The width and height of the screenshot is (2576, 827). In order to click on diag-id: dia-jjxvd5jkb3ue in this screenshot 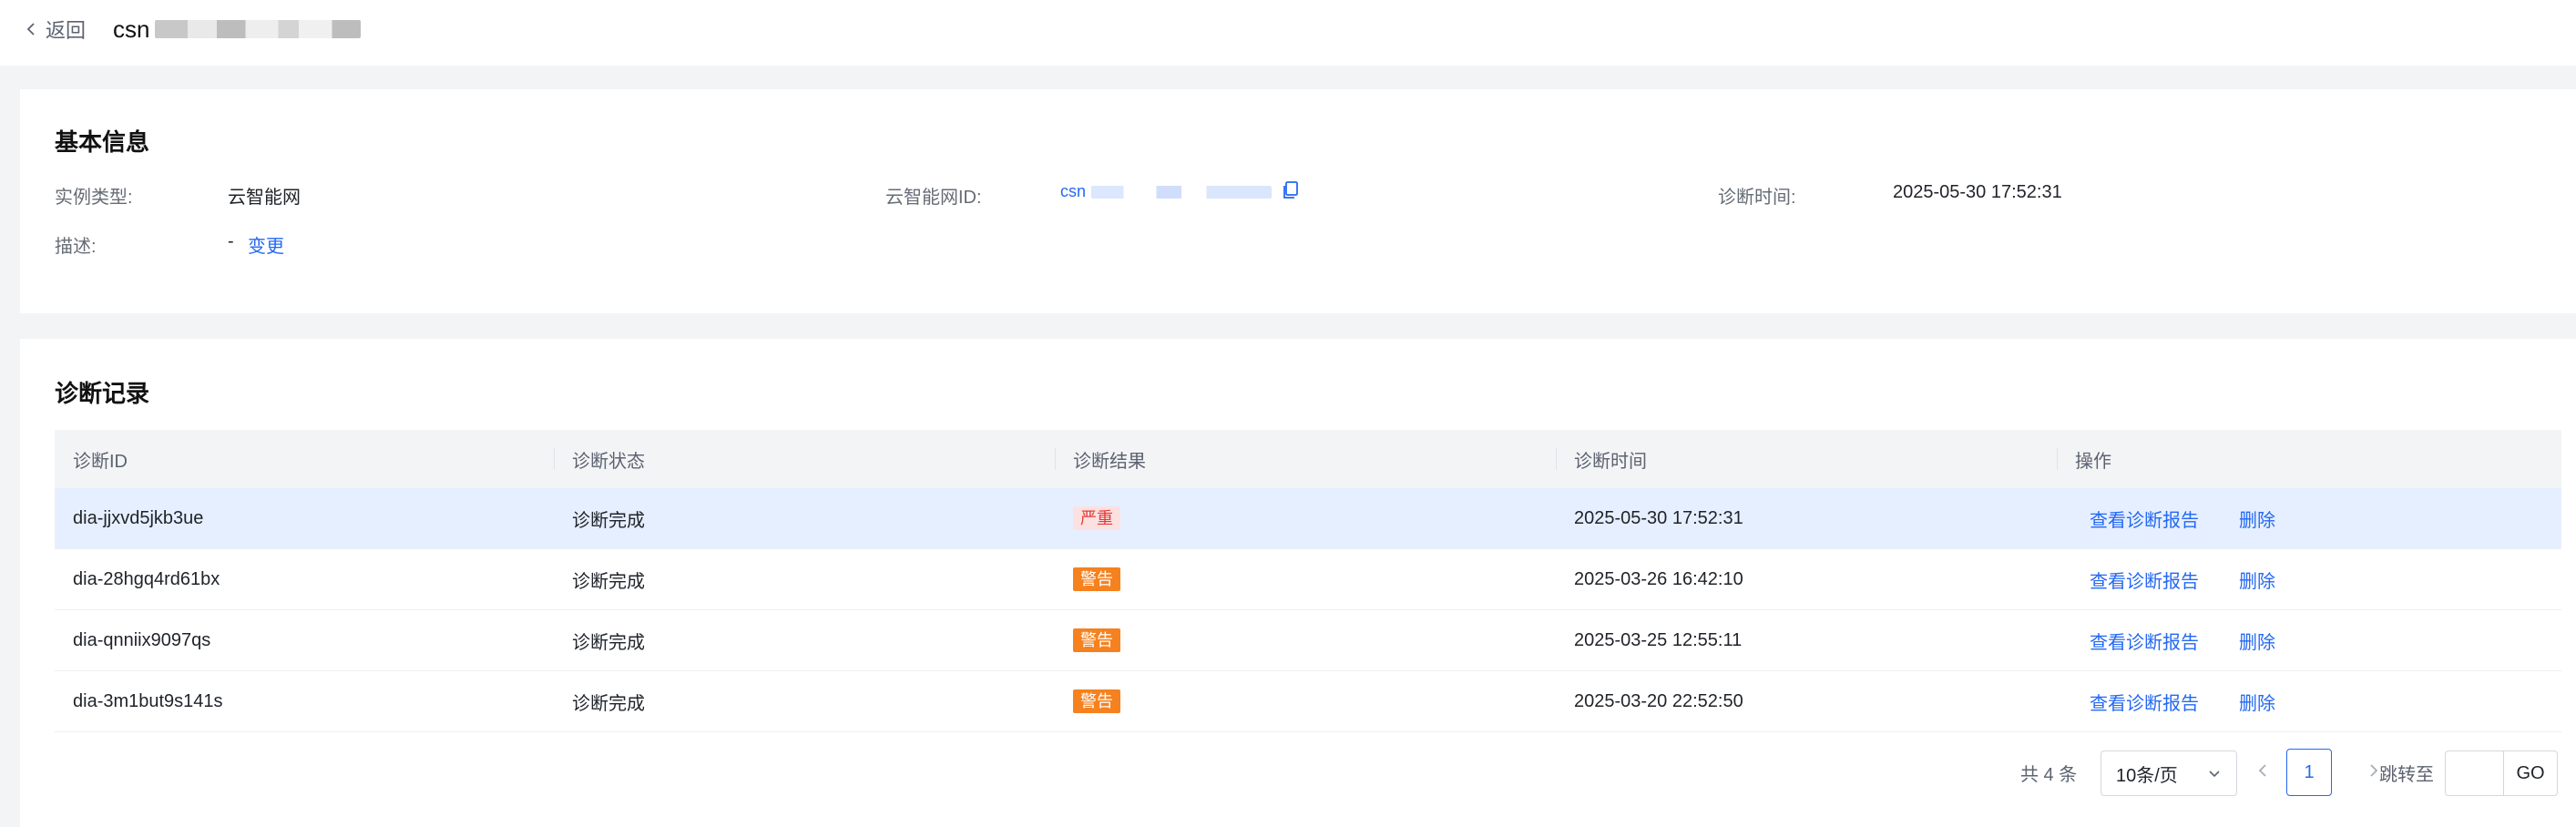, I will do `click(138, 517)`.